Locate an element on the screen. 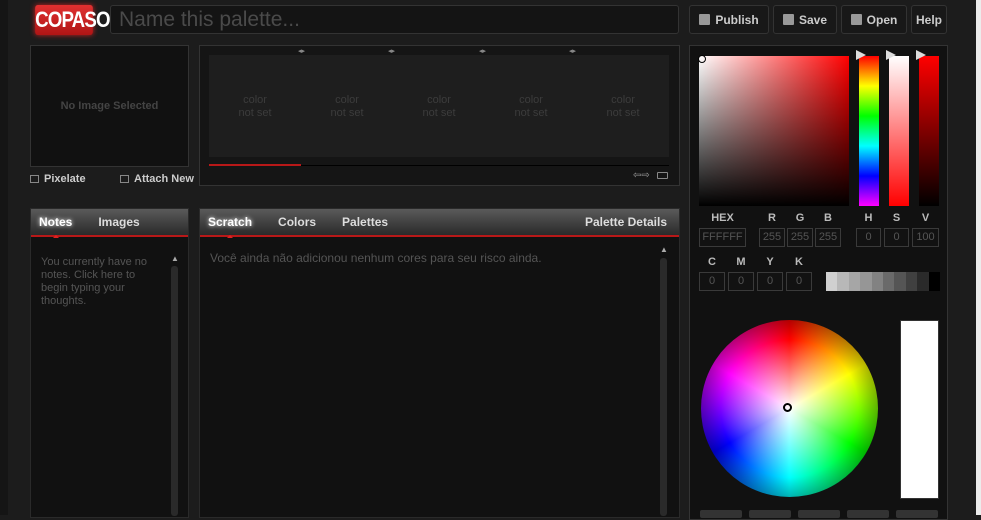 This screenshot has width=981, height=520. s-label: S is located at coordinates (896, 218).